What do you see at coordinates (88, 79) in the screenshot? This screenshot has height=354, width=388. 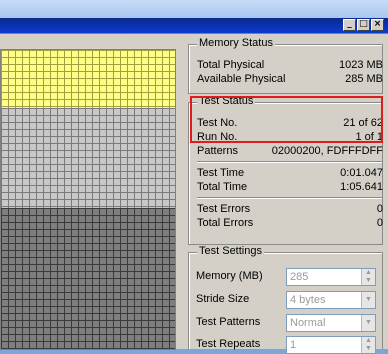 I see `memory-map-tested-region` at bounding box center [88, 79].